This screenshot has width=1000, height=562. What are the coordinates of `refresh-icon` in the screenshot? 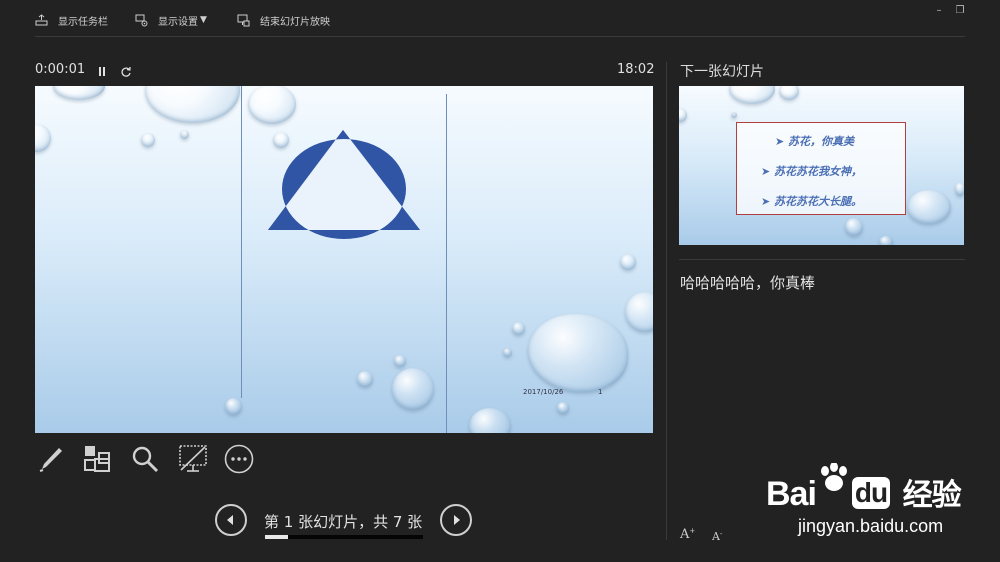 It's located at (126, 71).